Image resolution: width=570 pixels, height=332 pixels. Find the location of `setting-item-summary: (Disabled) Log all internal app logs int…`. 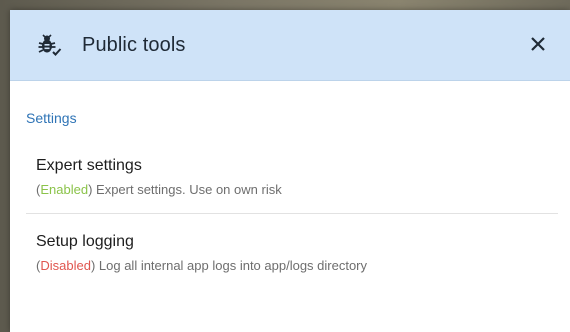

setting-item-summary: (Disabled) Log all internal app logs int… is located at coordinates (201, 265).